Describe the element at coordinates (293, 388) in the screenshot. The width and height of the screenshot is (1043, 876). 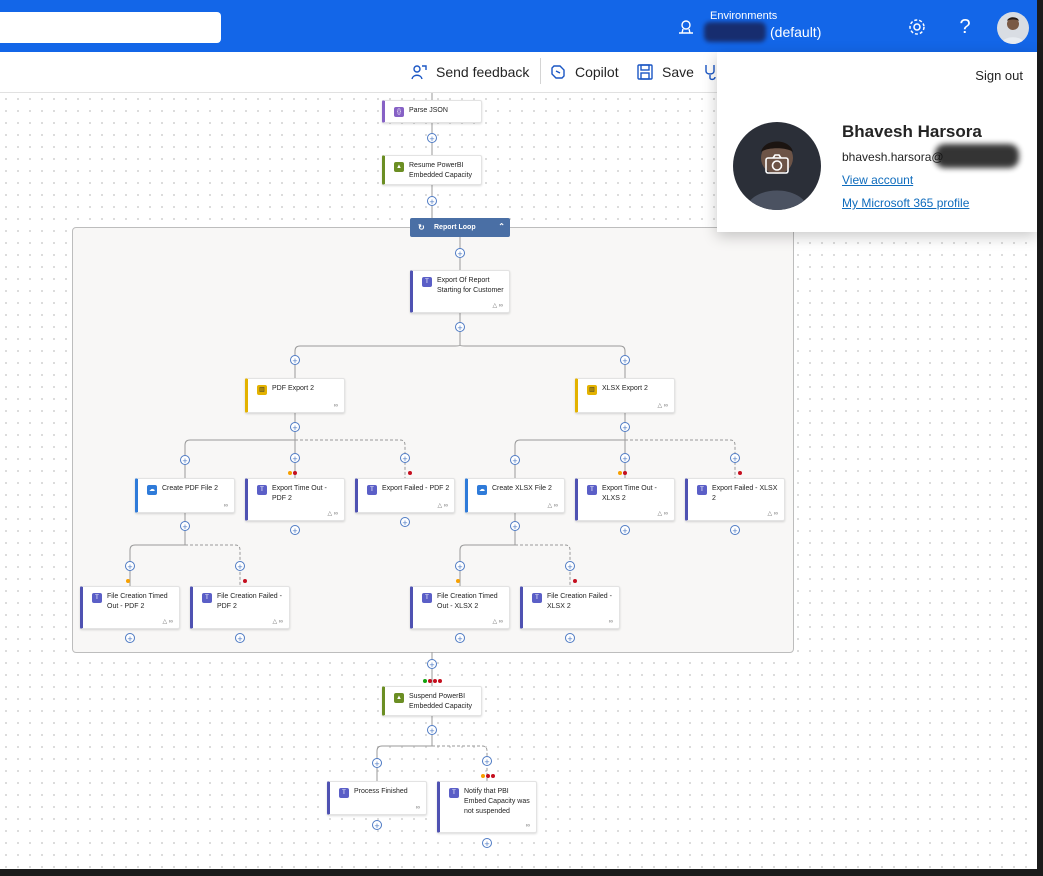
I see `node-title: PDF Export 2` at that location.